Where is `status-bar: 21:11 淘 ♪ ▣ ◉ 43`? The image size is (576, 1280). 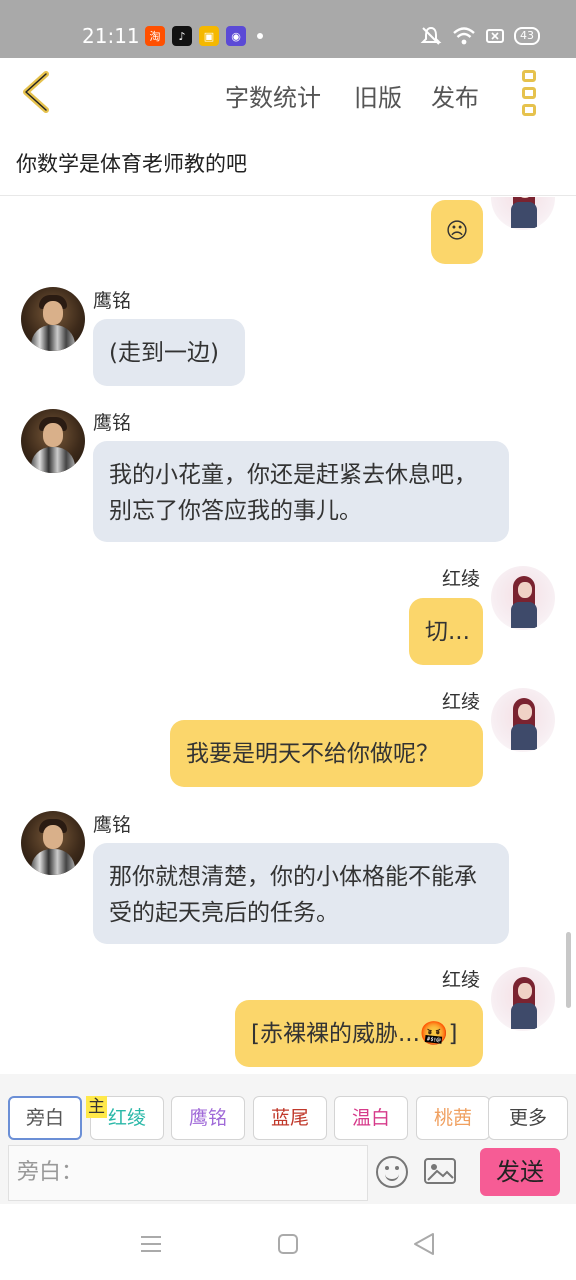
status-bar: 21:11 淘 ♪ ▣ ◉ 43 is located at coordinates (288, 29).